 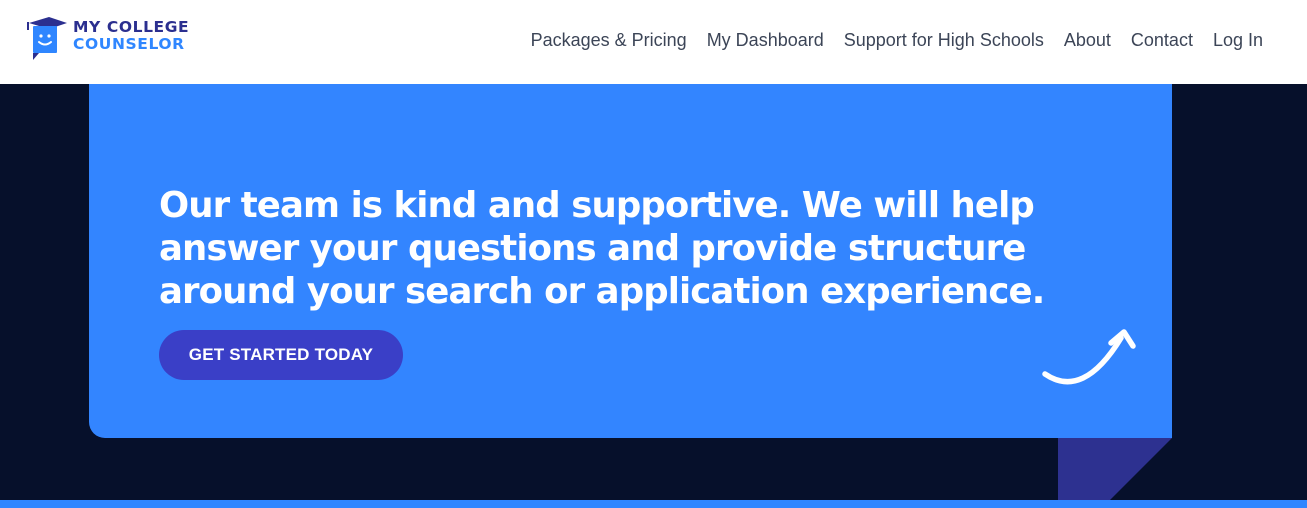 I want to click on get-started-button: GET STARTED TODAY, so click(x=281, y=355).